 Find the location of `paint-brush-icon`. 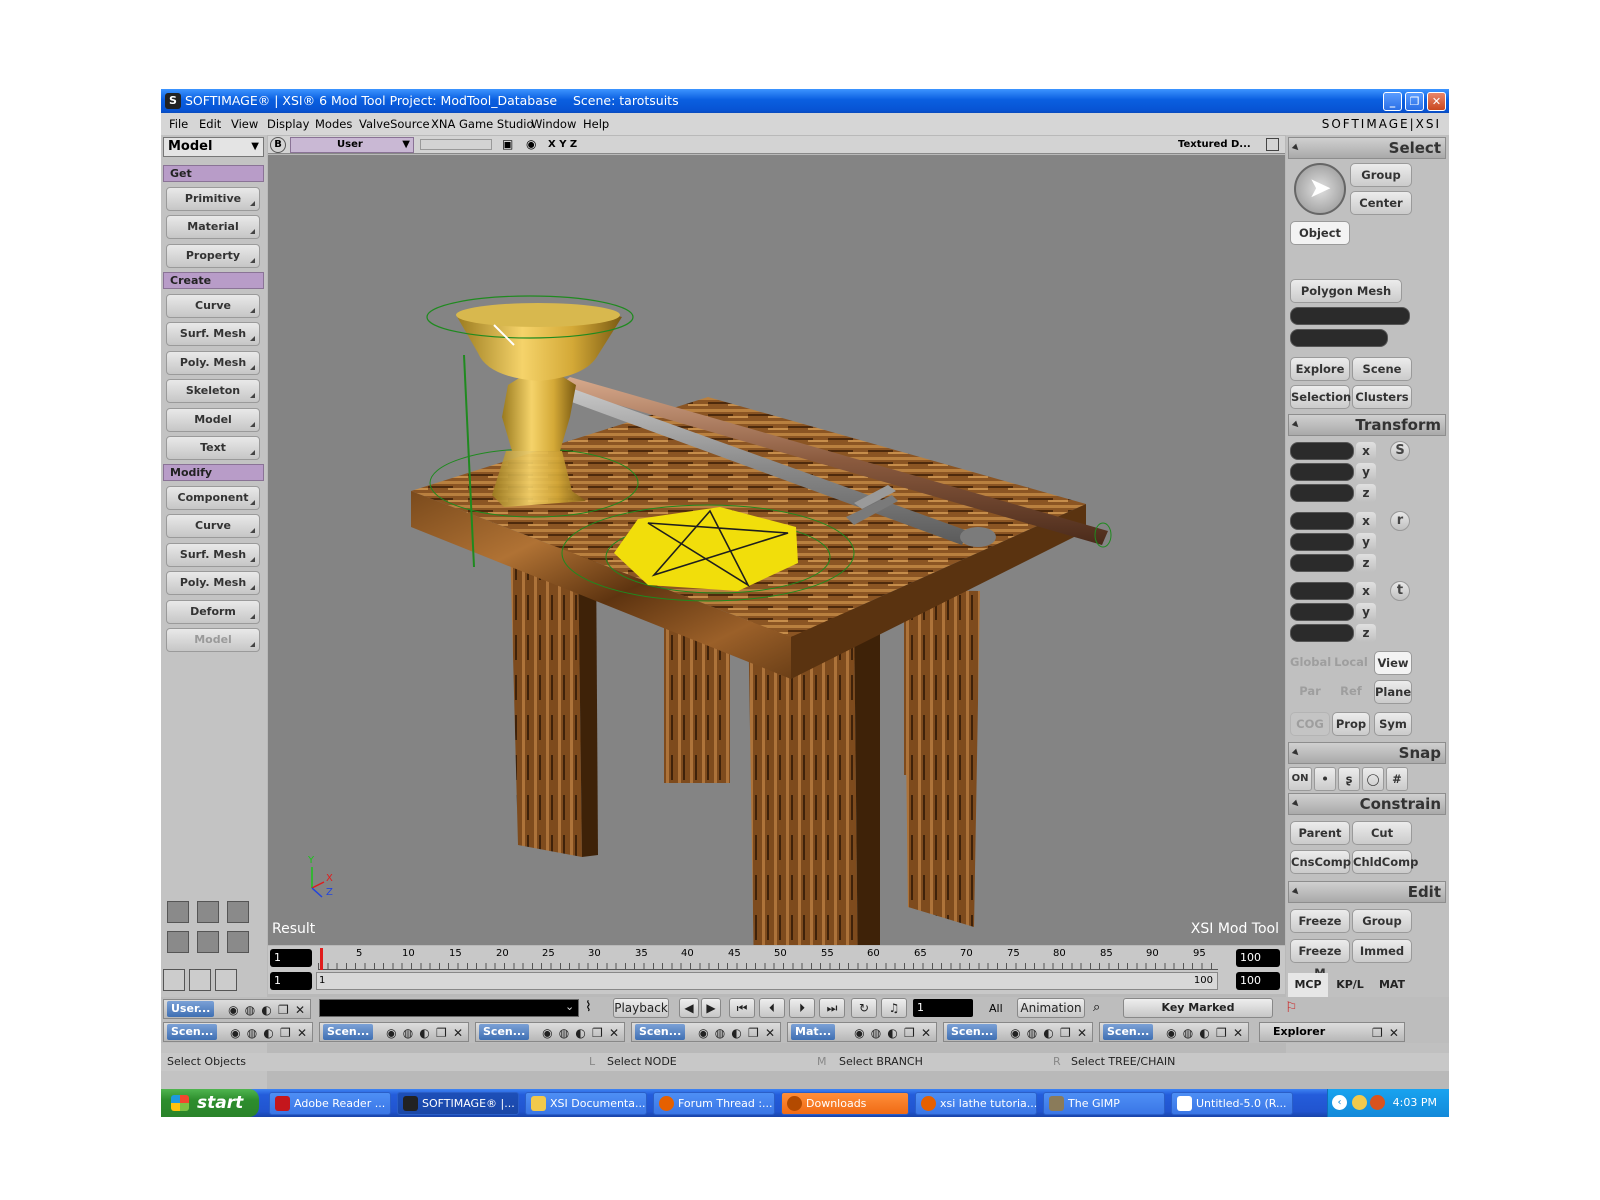

paint-brush-icon is located at coordinates (200, 980).